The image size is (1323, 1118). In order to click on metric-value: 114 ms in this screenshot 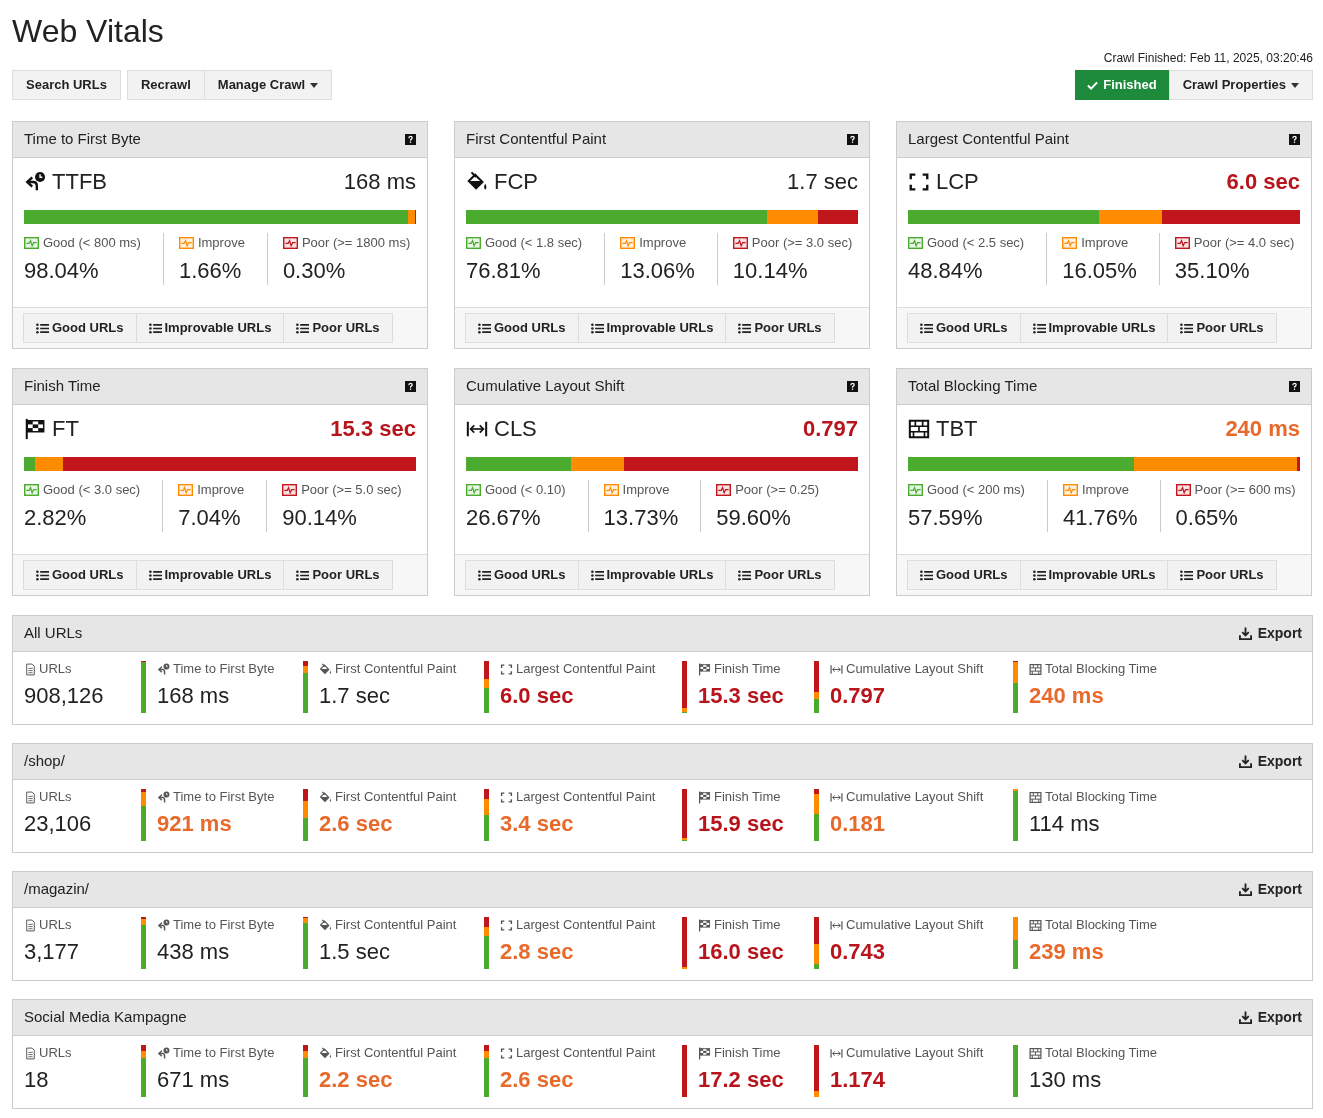, I will do `click(1064, 824)`.